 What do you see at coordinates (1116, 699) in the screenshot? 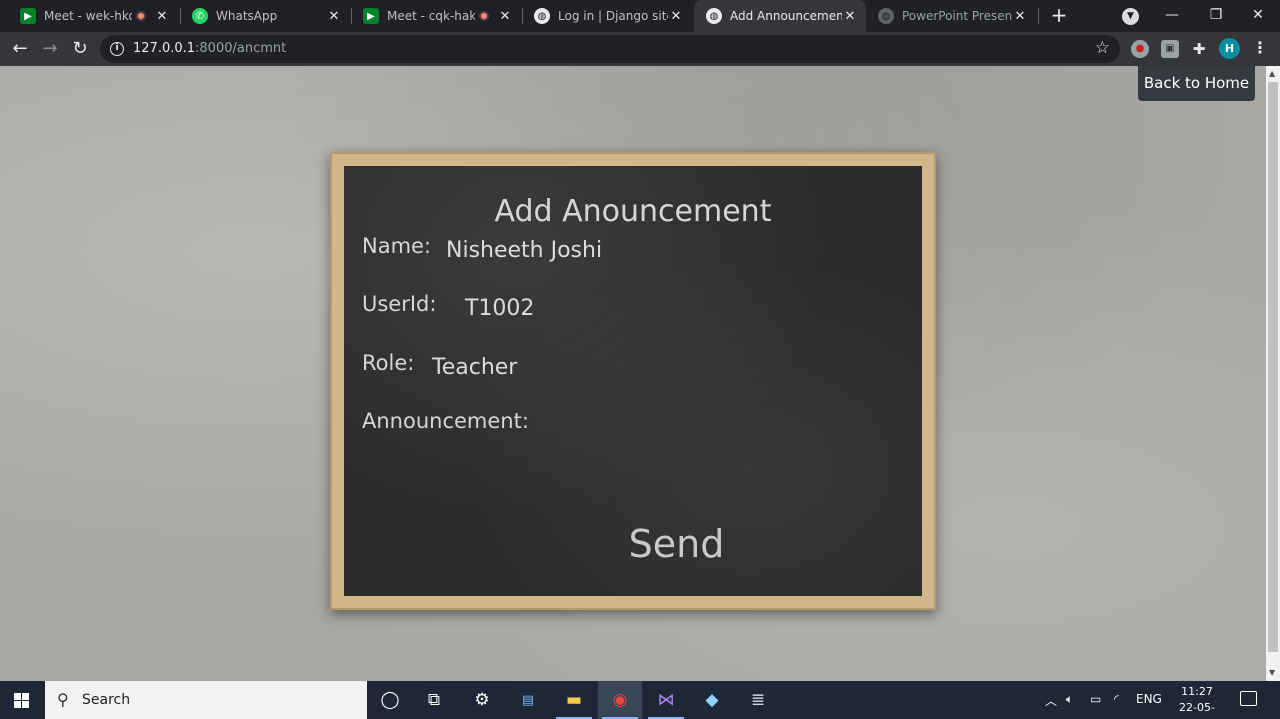
I see `wifi-icon: ◜` at bounding box center [1116, 699].